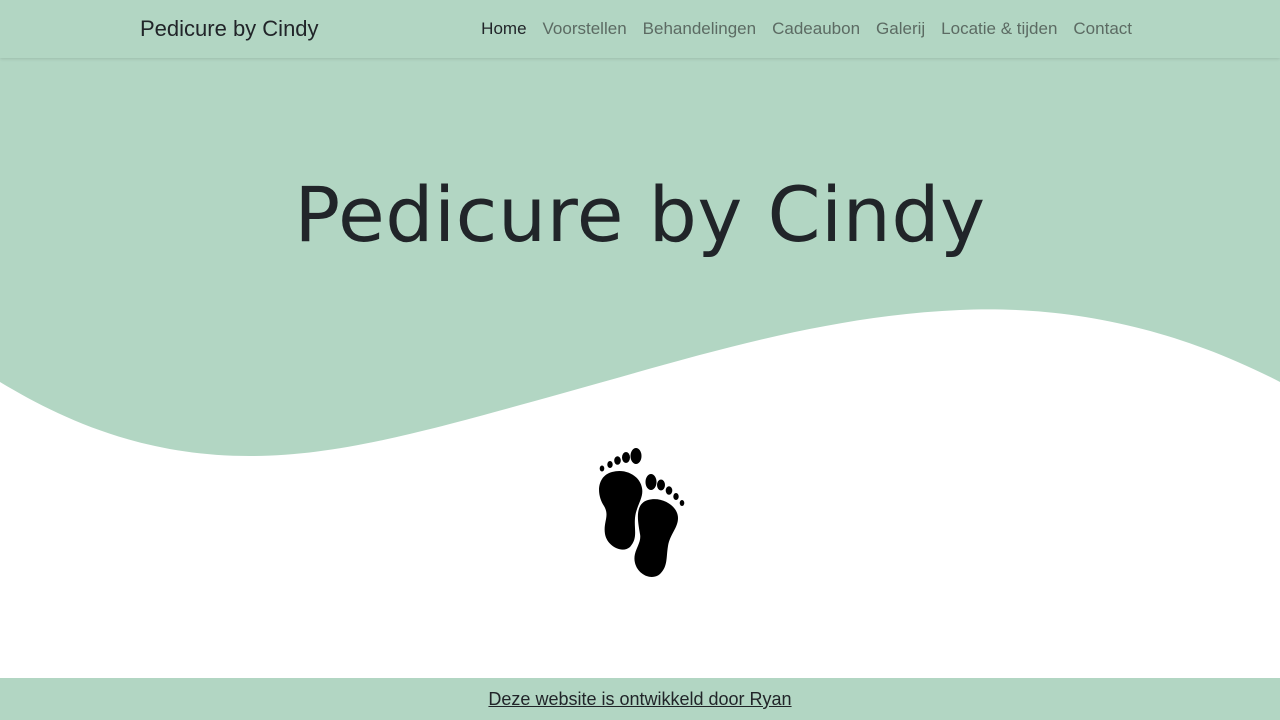 This screenshot has height=720, width=1280. I want to click on nav-link-behandelingen: Behandelingen, so click(699, 28).